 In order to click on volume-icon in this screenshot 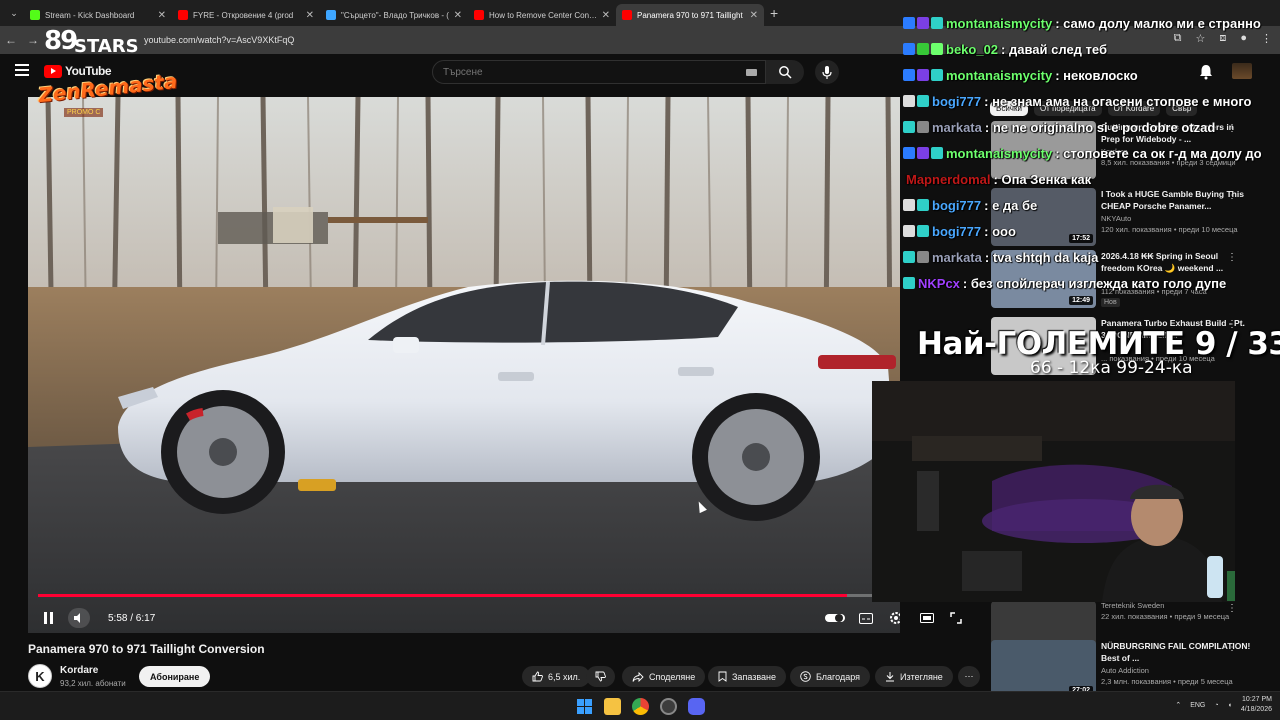, I will do `click(77, 618)`.